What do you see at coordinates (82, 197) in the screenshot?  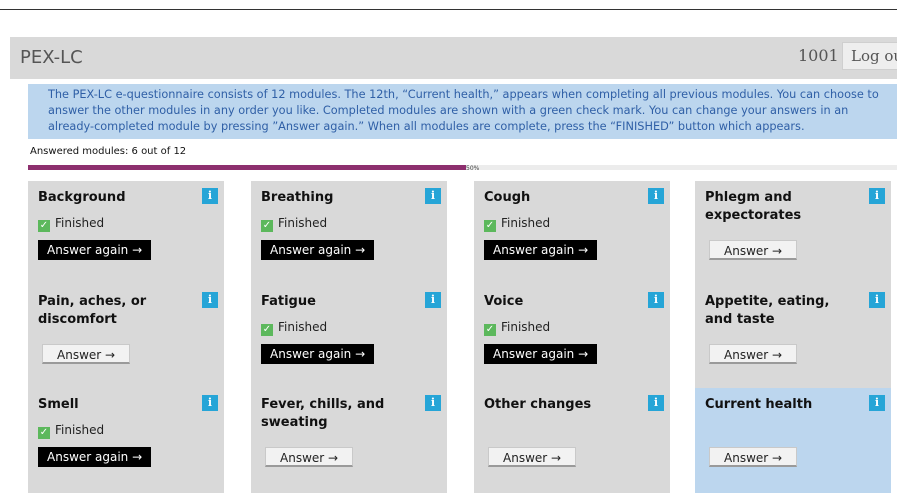 I see `module-title: Background` at bounding box center [82, 197].